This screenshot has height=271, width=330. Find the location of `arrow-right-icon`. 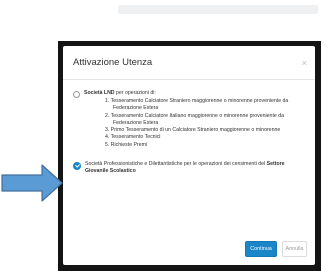

arrow-right-icon is located at coordinates (32, 183).